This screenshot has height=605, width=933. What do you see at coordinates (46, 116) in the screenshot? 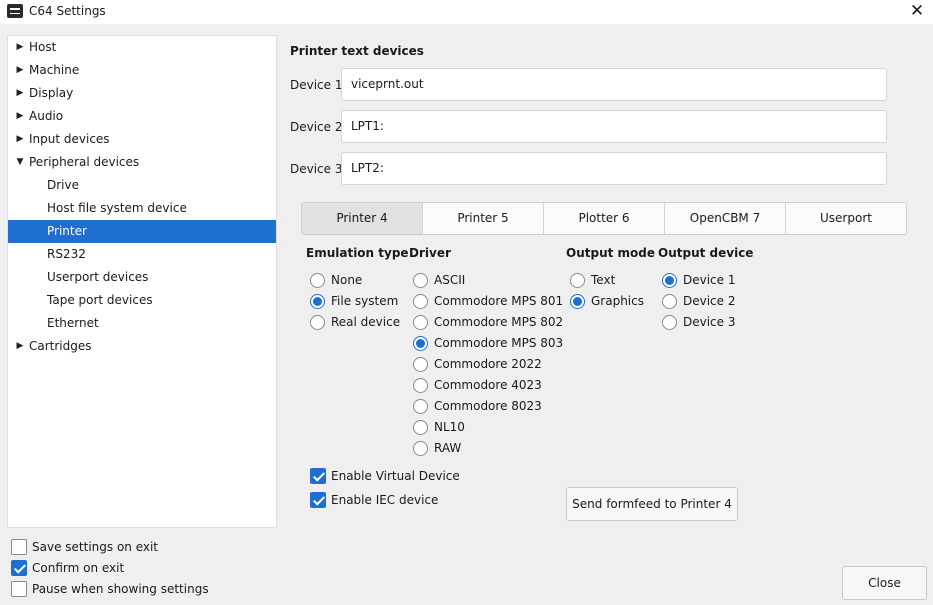
I see `tree-item-label: Audio` at bounding box center [46, 116].